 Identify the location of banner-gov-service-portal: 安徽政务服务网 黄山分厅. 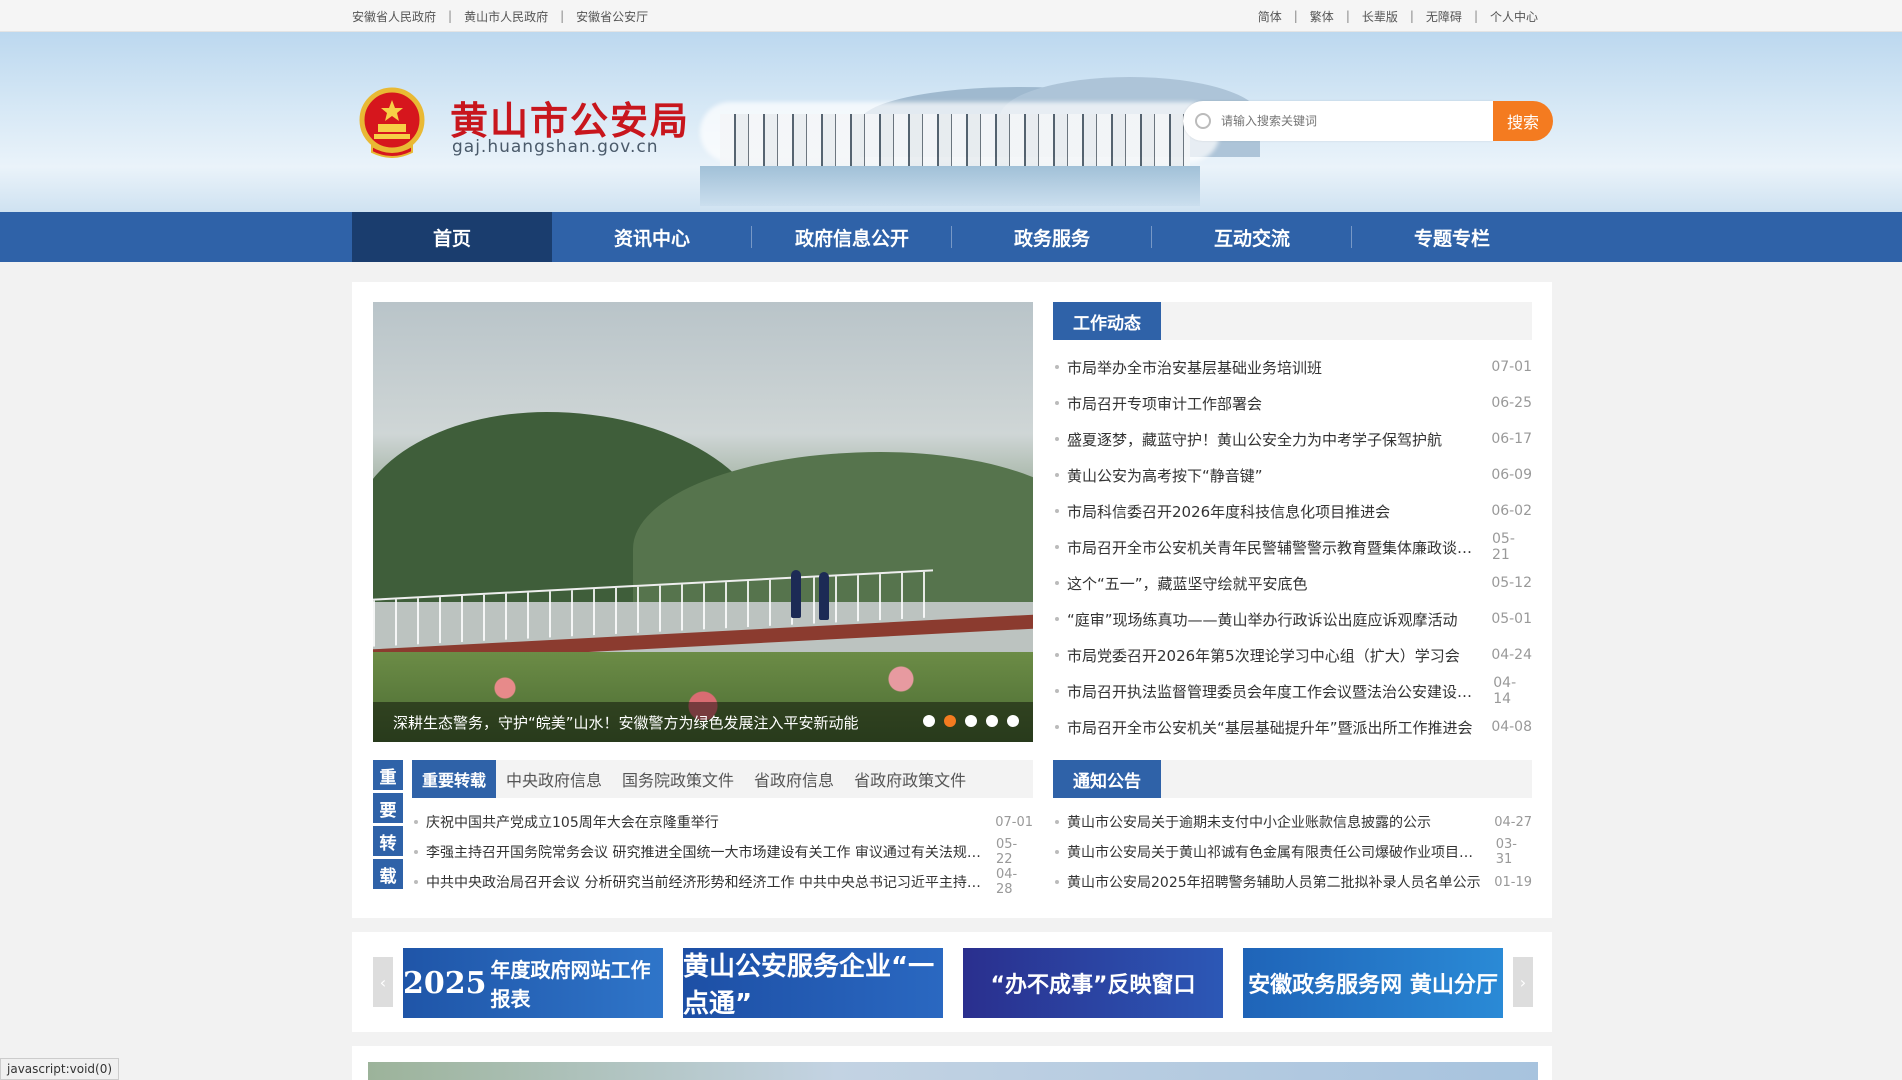
(1373, 983).